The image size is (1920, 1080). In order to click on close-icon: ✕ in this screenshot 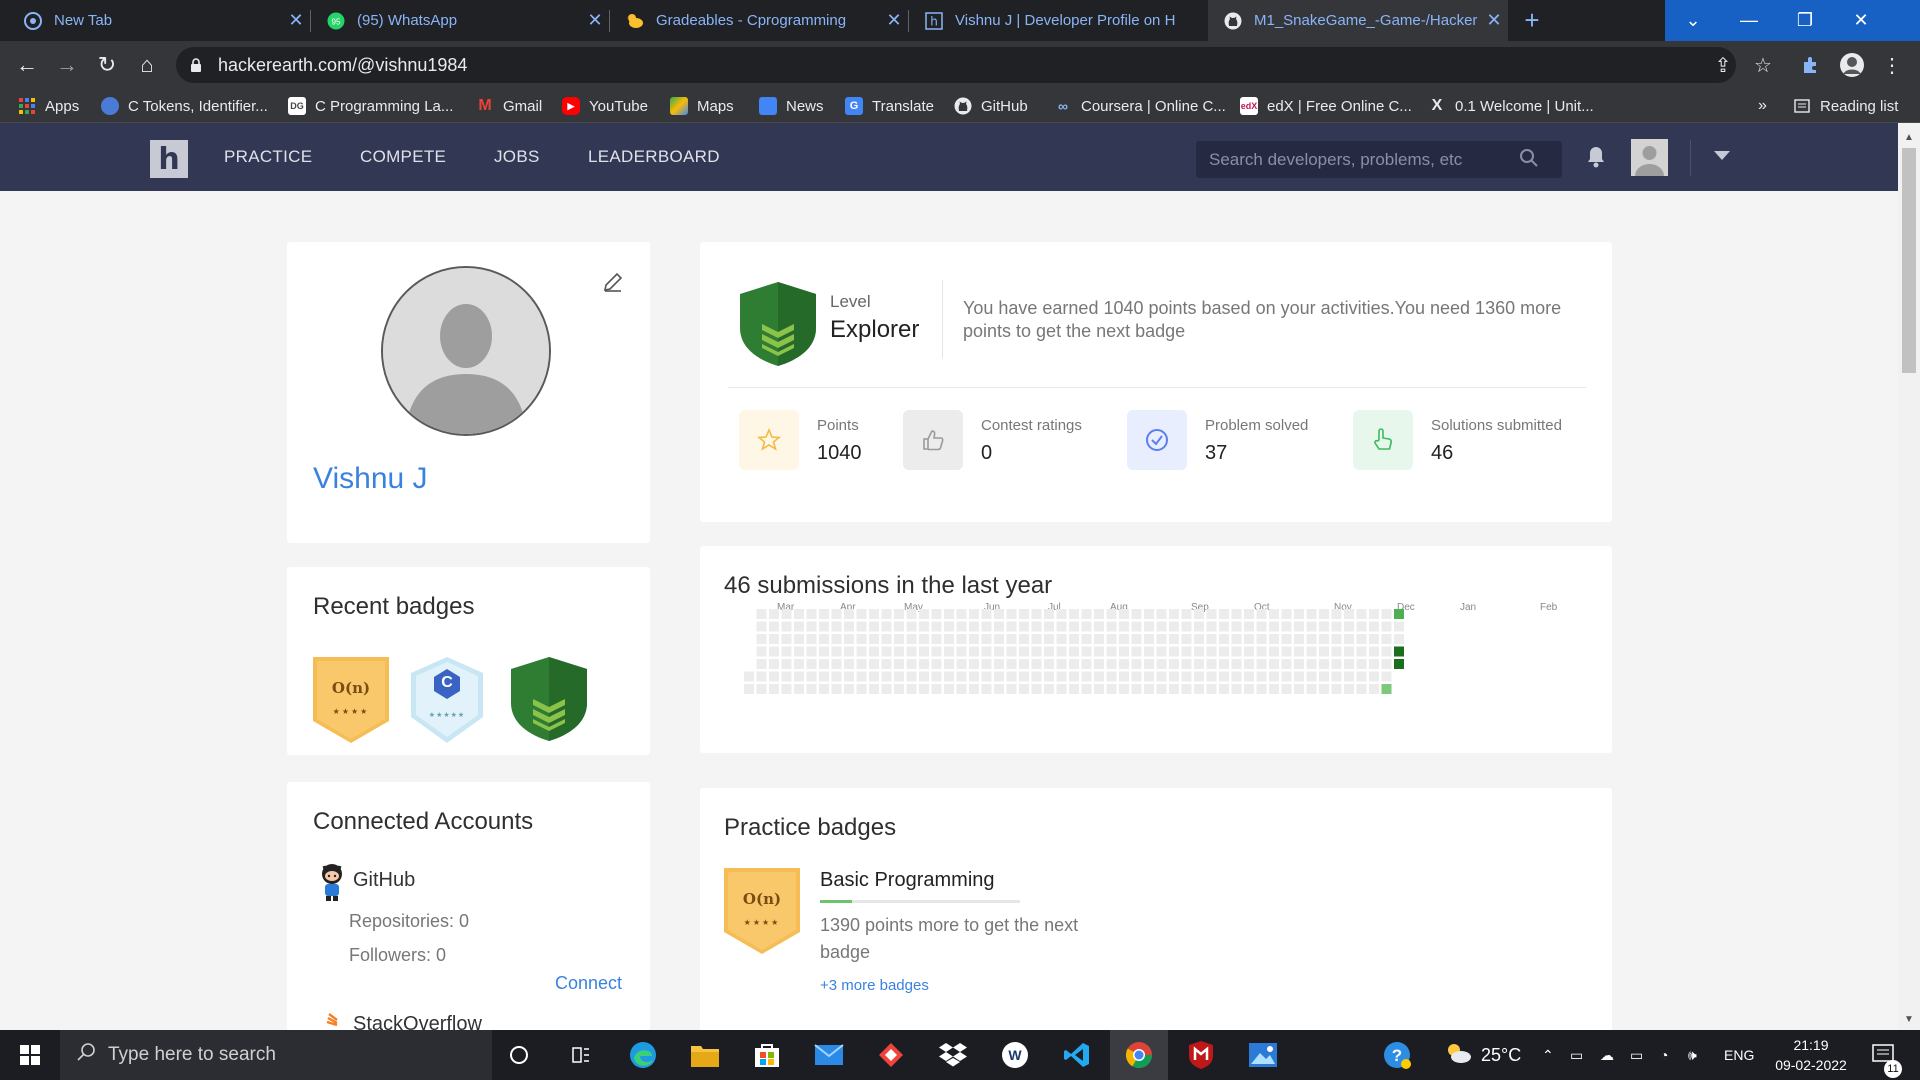, I will do `click(595, 20)`.